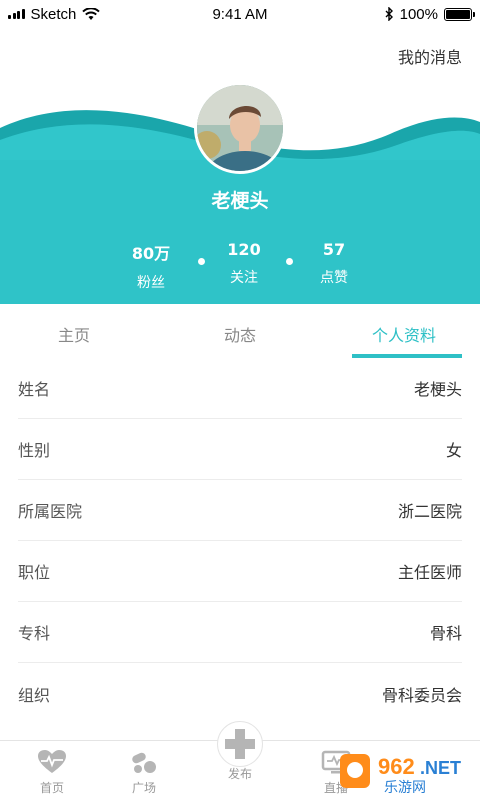  I want to click on svg-text: 962, so click(396, 766).